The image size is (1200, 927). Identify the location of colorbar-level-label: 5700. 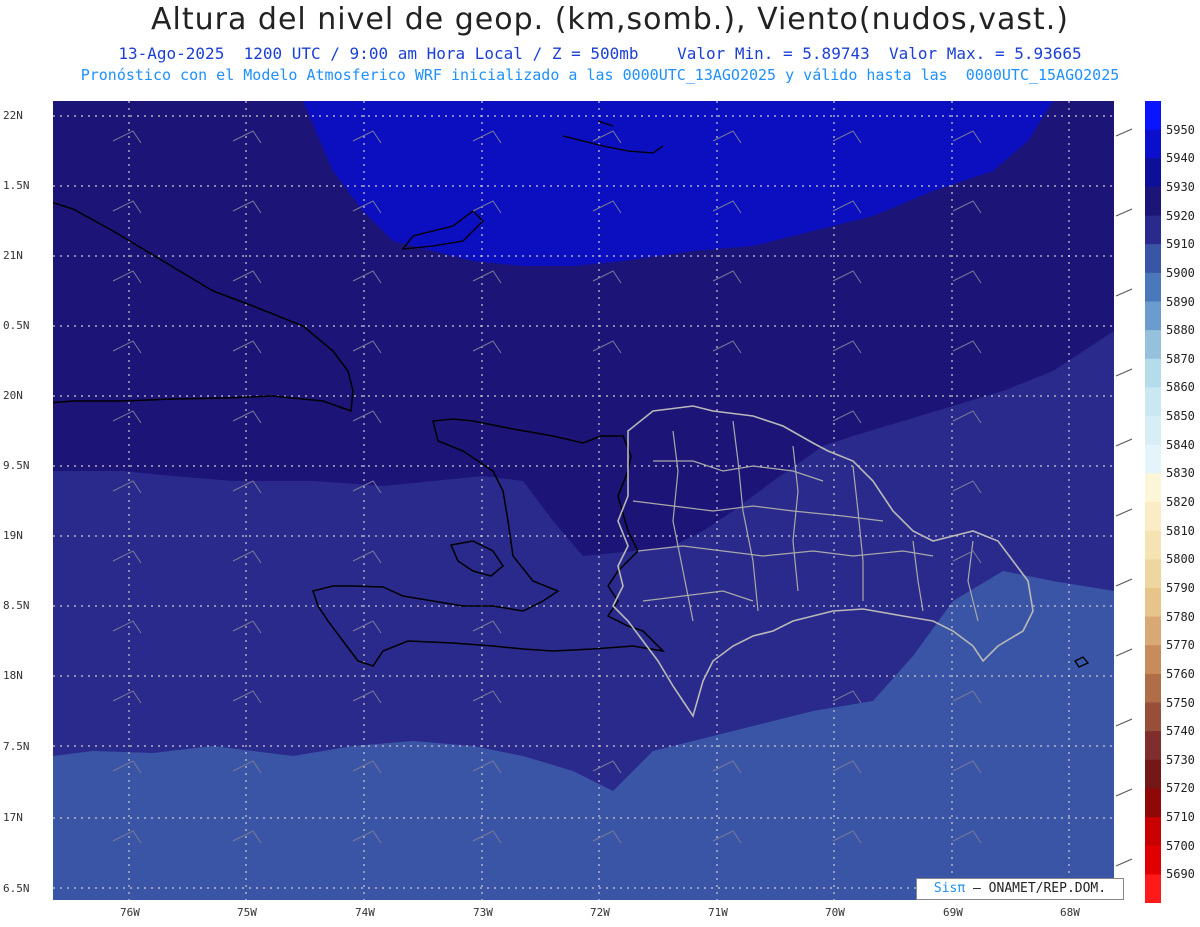
(1180, 845).